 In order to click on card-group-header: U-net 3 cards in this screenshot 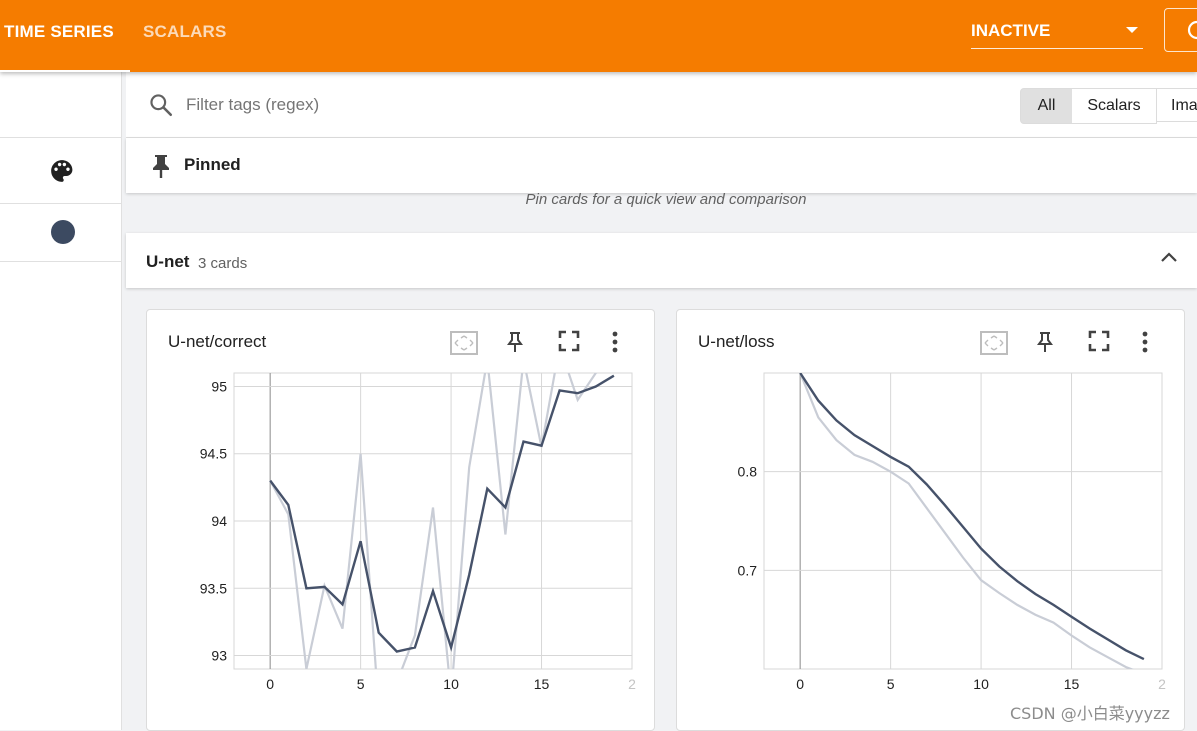, I will do `click(661, 260)`.